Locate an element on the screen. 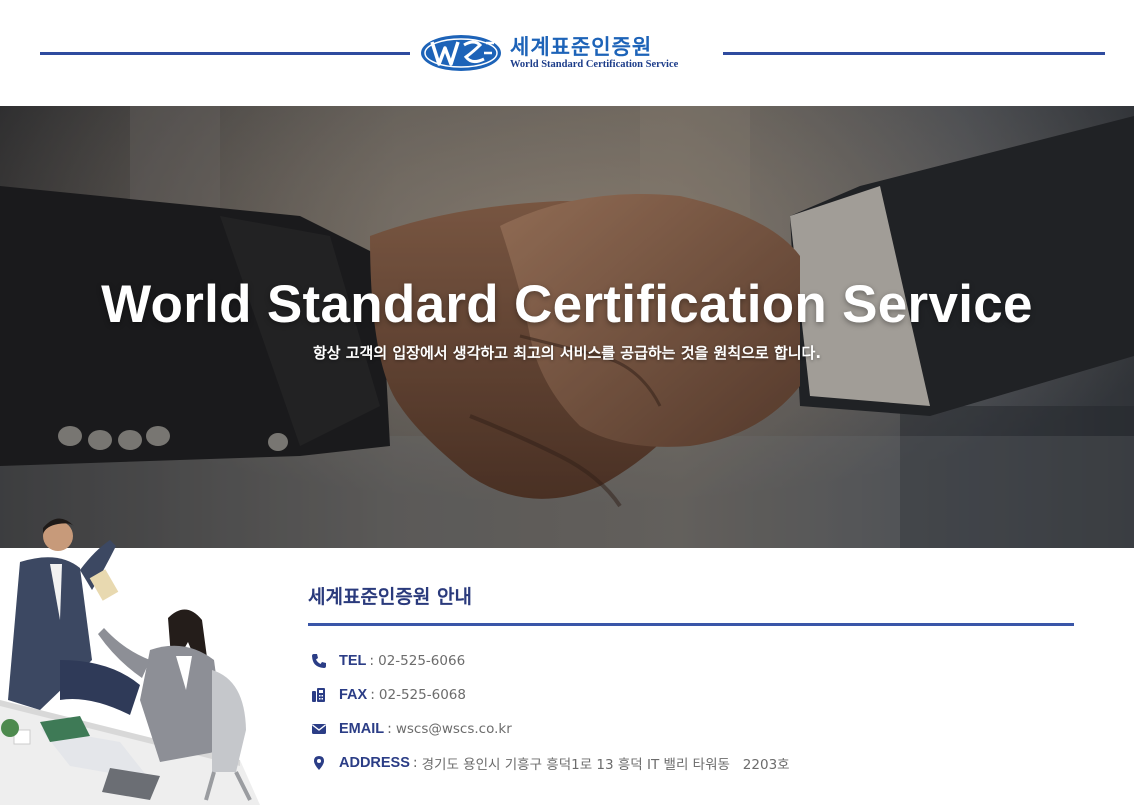 The width and height of the screenshot is (1134, 805). tel-value: 02-525-6066 is located at coordinates (421, 661).